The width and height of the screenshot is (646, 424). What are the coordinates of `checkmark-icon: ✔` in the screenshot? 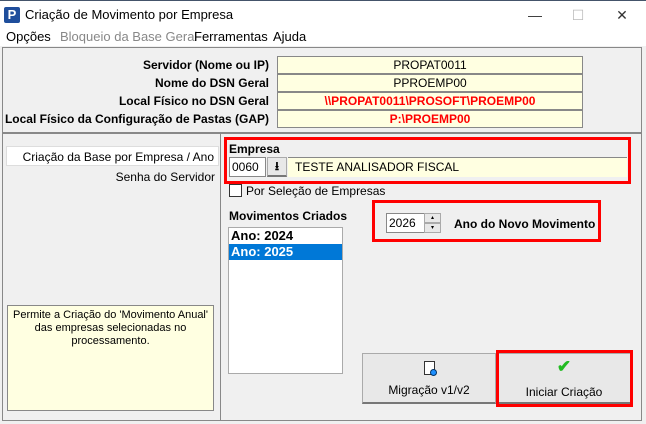 It's located at (564, 366).